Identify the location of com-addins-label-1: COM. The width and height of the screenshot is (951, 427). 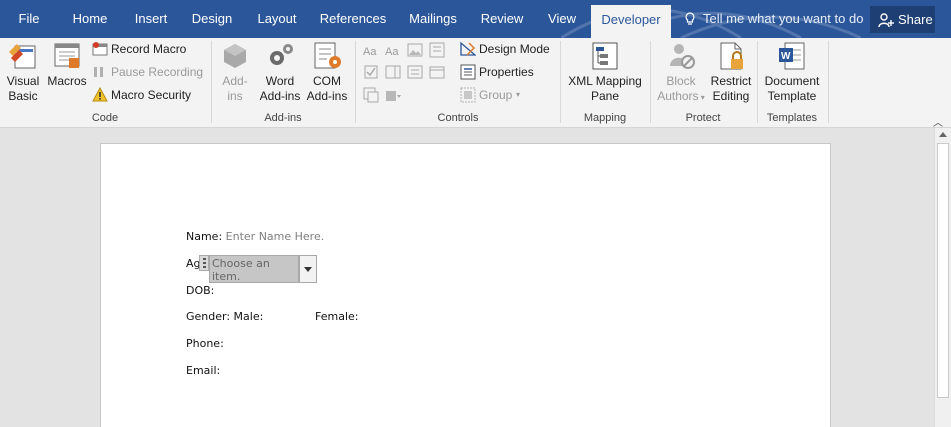
(327, 81).